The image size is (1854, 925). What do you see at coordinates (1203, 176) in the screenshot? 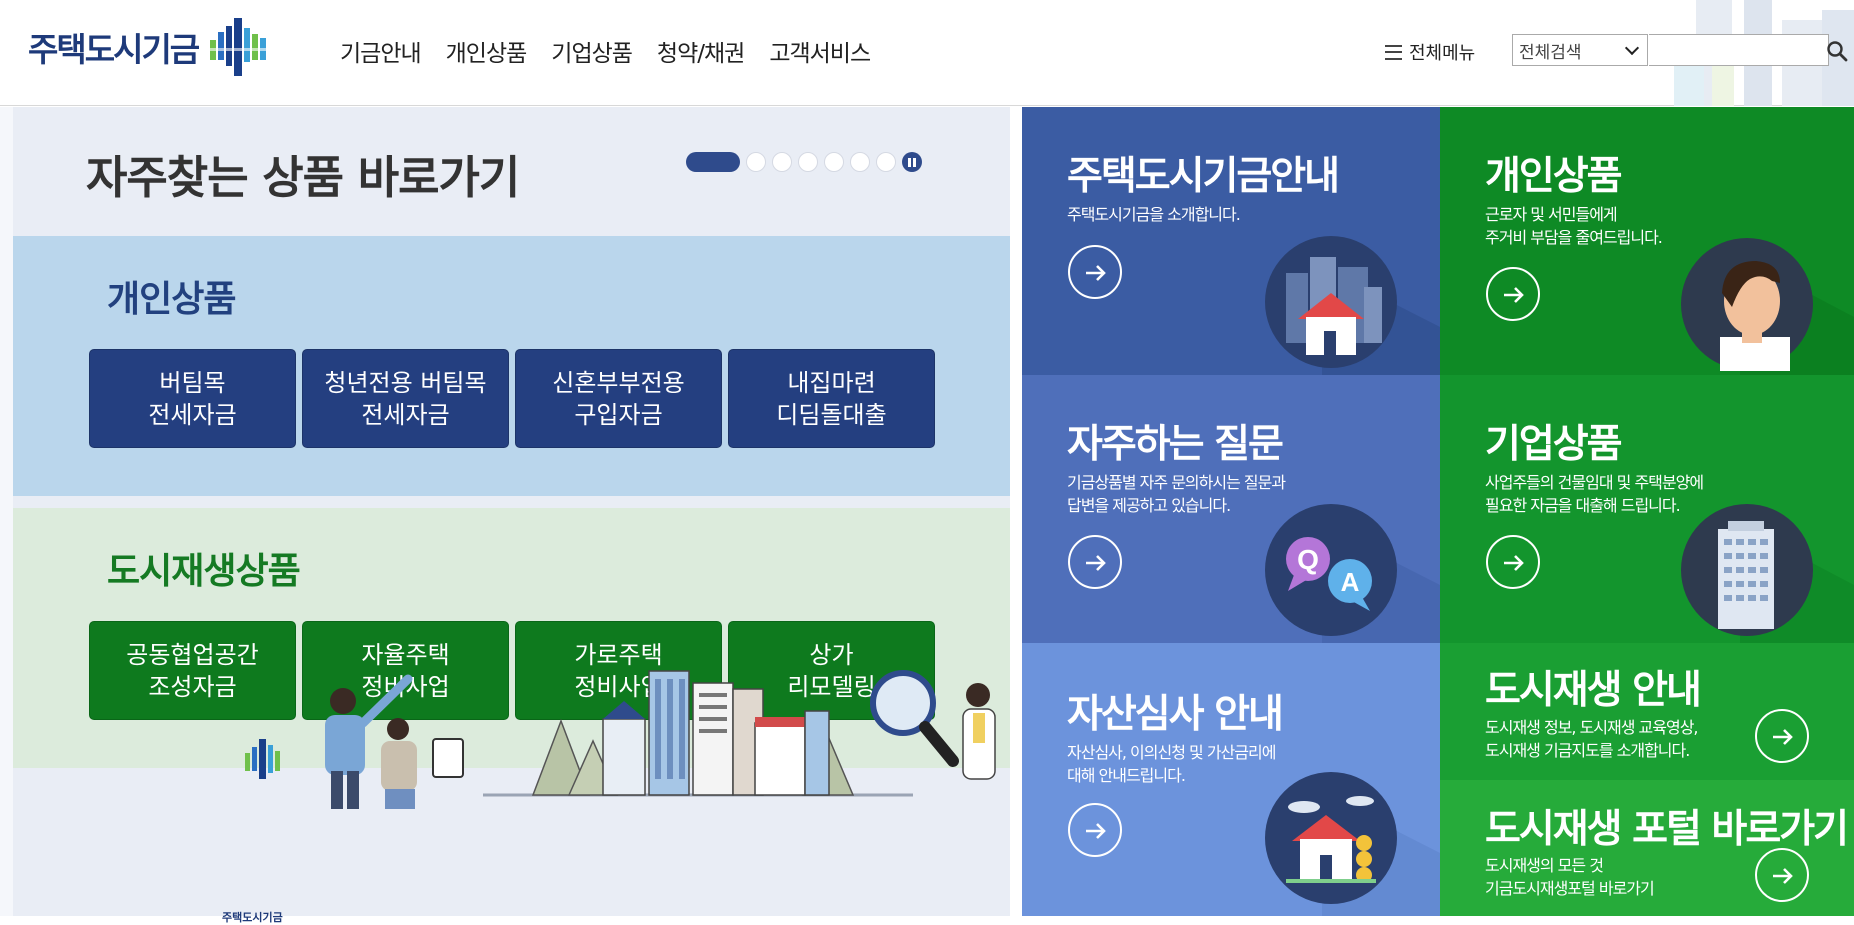
I see `tile-title: 주택도시기금안내` at bounding box center [1203, 176].